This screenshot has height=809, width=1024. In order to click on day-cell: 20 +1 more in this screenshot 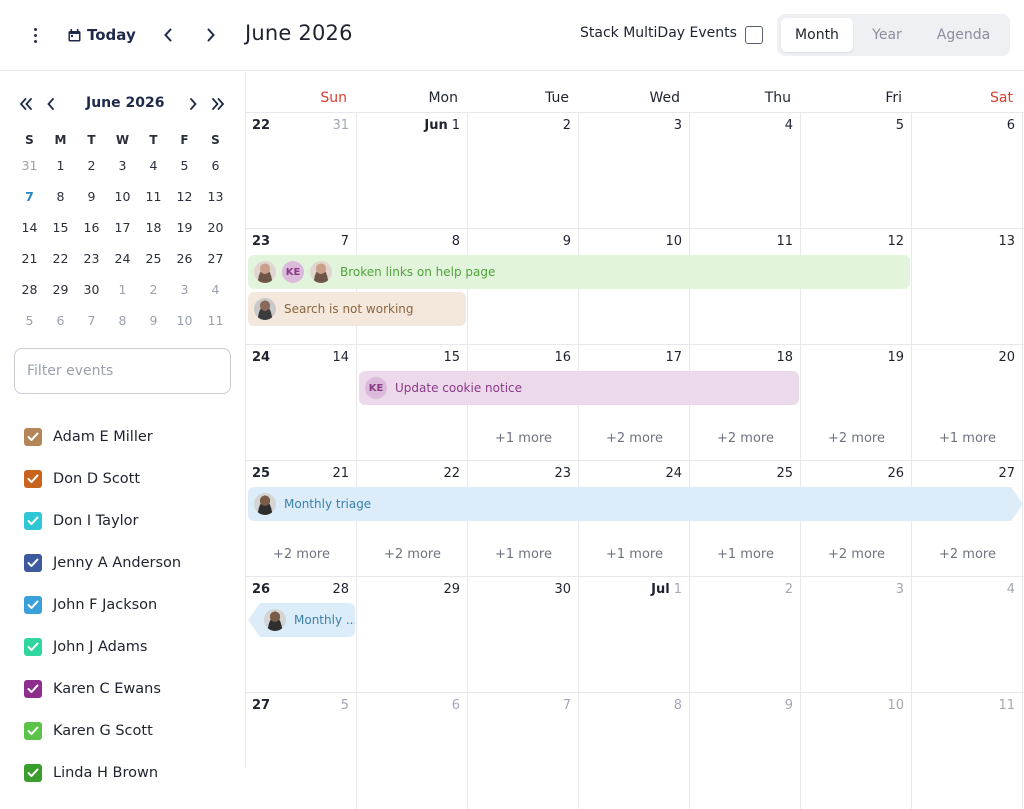, I will do `click(967, 403)`.